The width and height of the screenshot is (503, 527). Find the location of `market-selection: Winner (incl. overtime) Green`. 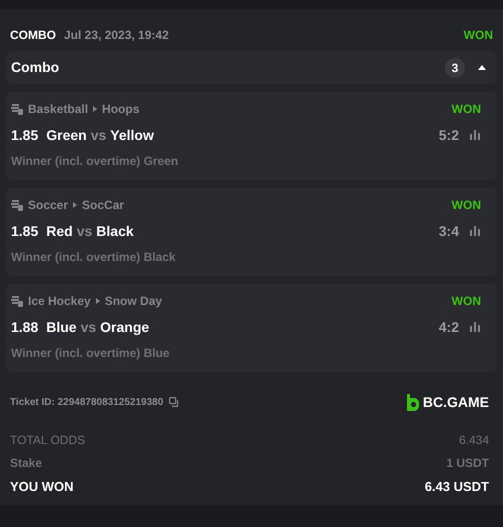

market-selection: Winner (incl. overtime) Green is located at coordinates (95, 161).